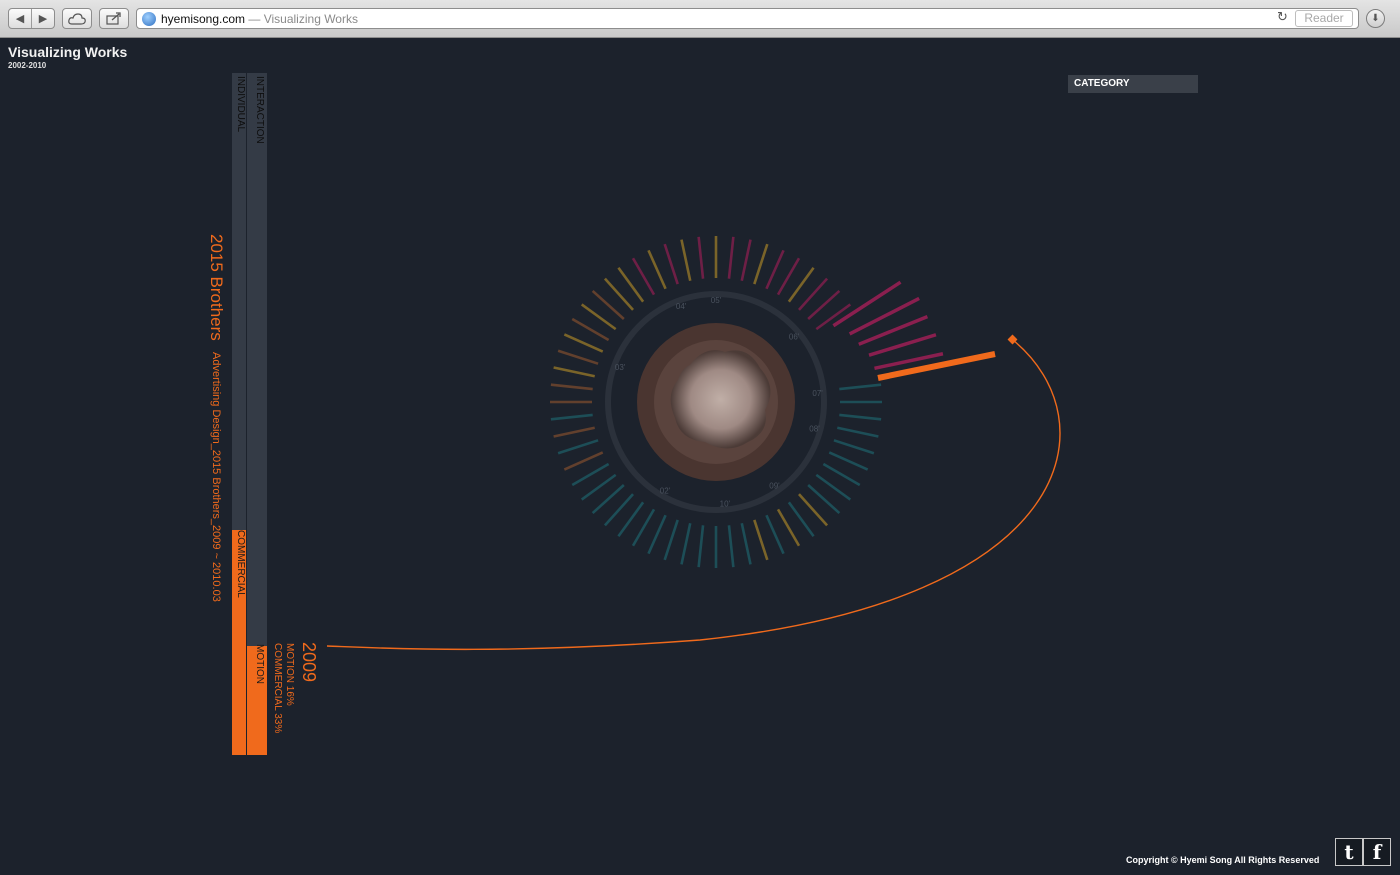 This screenshot has width=1400, height=875. I want to click on dial-year-label: 02', so click(665, 490).